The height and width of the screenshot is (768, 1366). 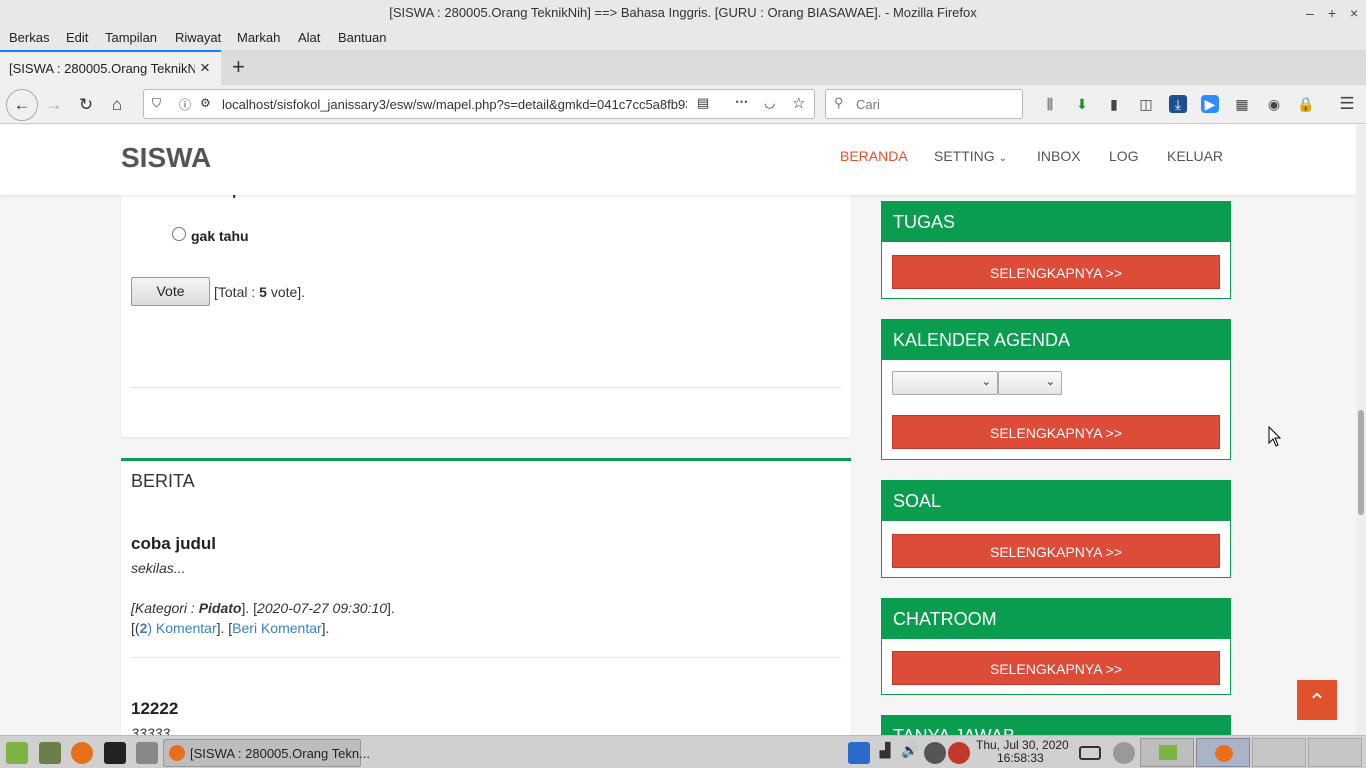 I want to click on account-icon: ◉, so click(x=1274, y=104).